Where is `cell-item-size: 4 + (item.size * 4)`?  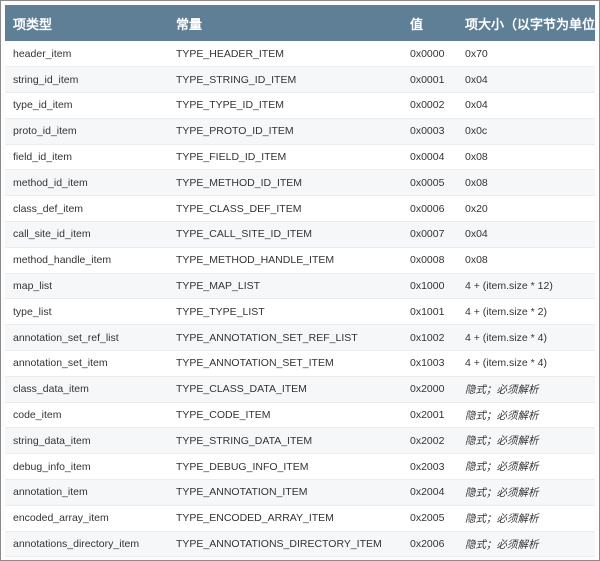 cell-item-size: 4 + (item.size * 4) is located at coordinates (526, 338).